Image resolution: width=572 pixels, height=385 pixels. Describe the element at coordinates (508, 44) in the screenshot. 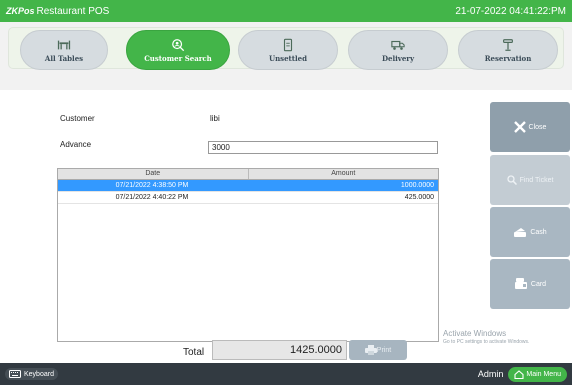

I see `reservation-icon` at that location.